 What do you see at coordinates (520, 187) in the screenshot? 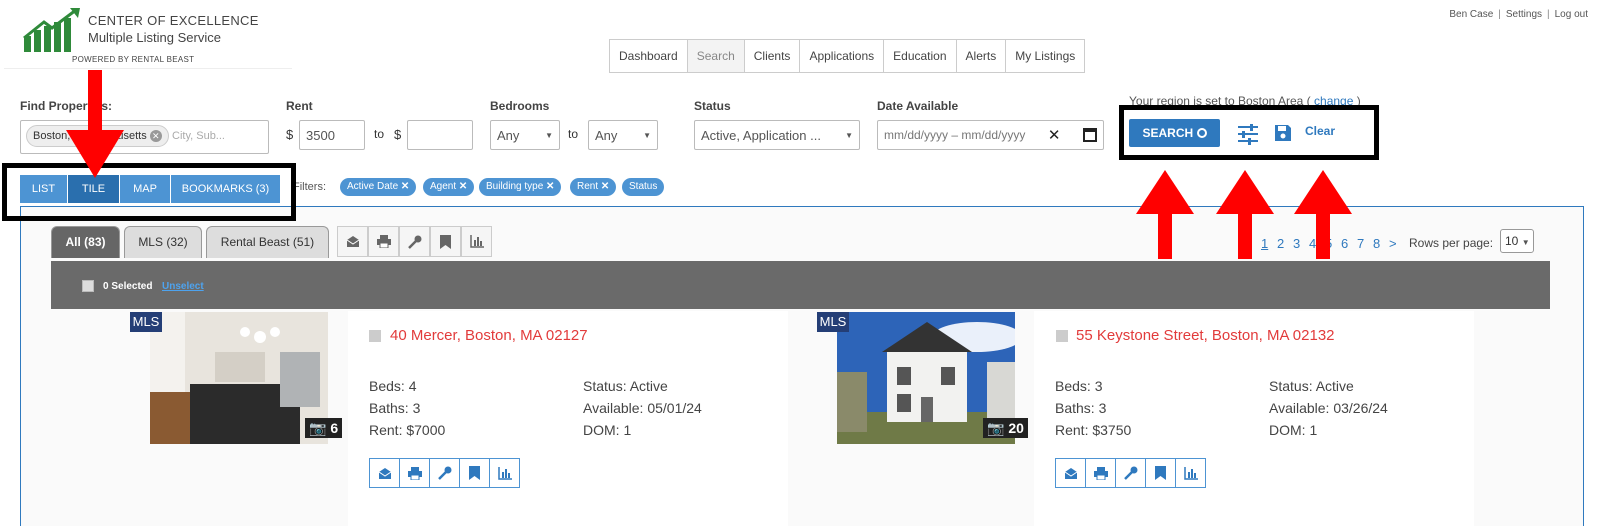
I see `filter-chip-building-type: Building type ✕` at bounding box center [520, 187].